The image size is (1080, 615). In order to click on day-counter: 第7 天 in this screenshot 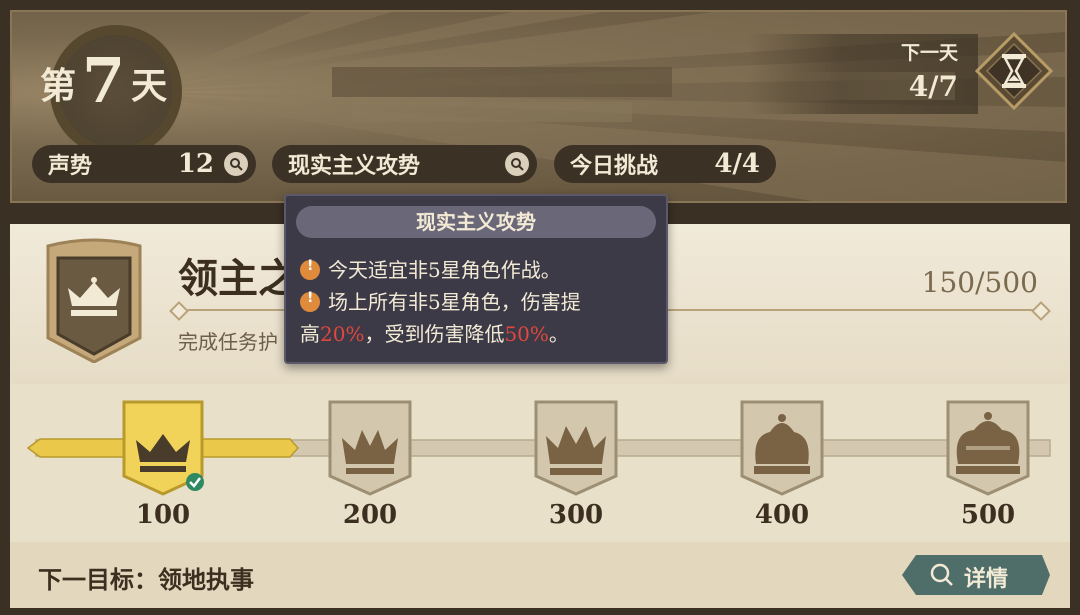, I will do `click(104, 78)`.